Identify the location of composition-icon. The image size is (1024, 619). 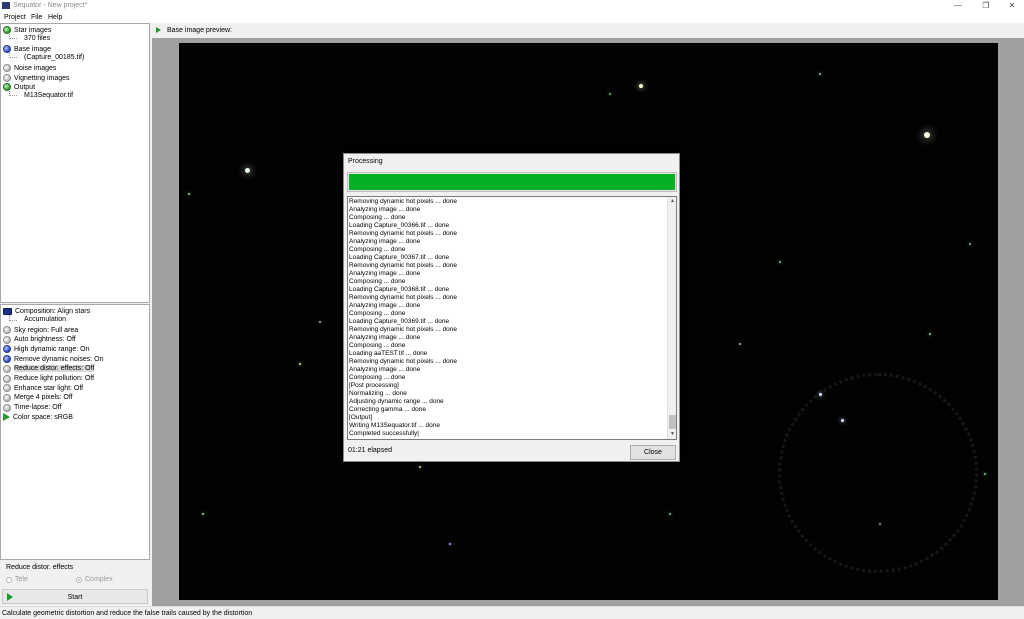
(7, 311).